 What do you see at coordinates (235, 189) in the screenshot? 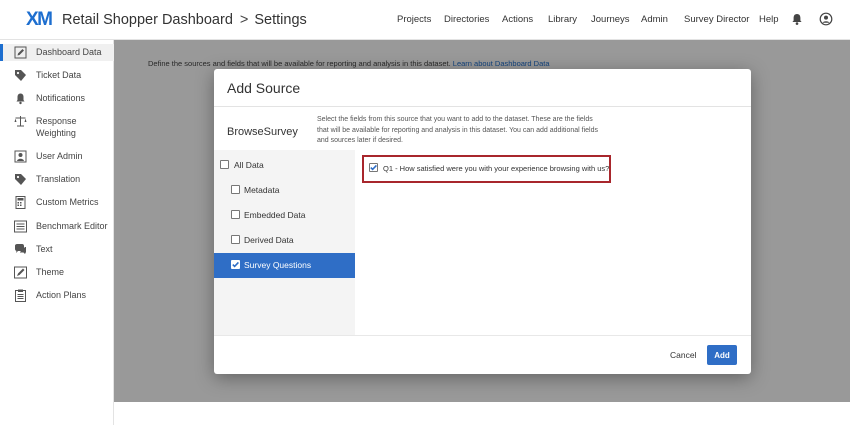
I see `metadata-checkbox` at bounding box center [235, 189].